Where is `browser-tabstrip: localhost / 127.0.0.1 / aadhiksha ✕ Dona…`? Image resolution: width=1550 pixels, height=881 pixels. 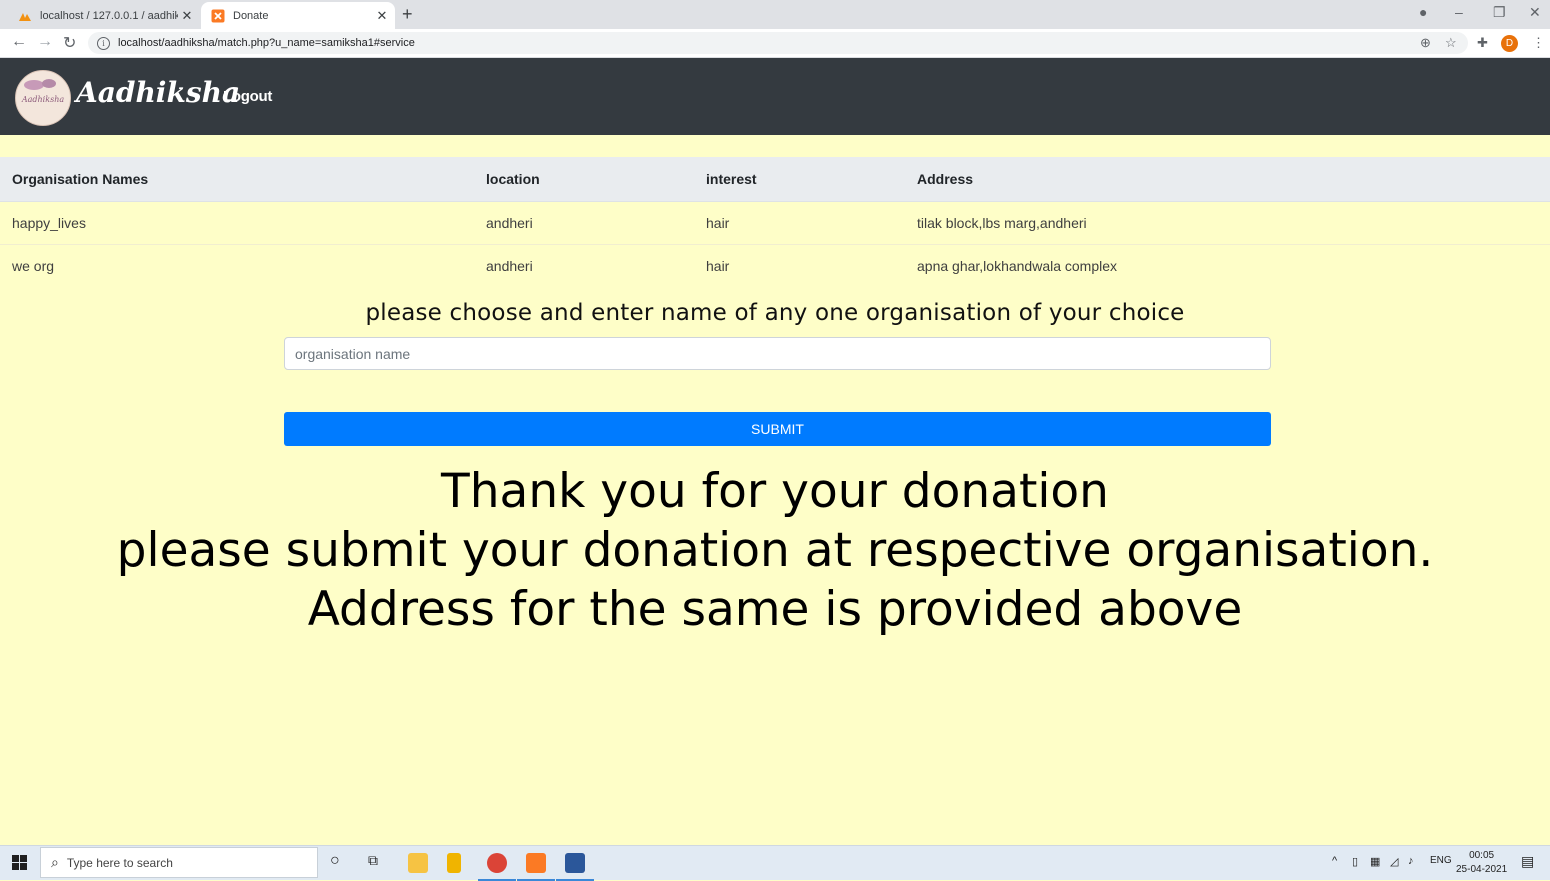
browser-tabstrip: localhost / 127.0.0.1 / aadhiksha ✕ Dona… is located at coordinates (775, 14).